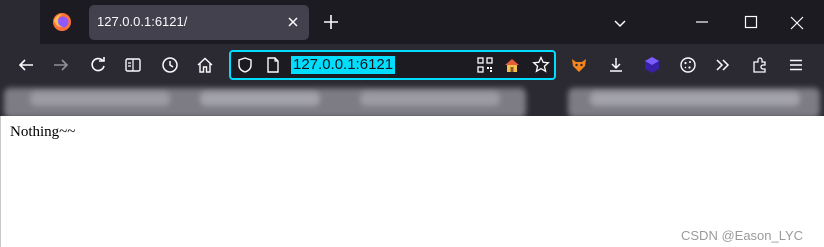 The height and width of the screenshot is (247, 824). What do you see at coordinates (620, 23) in the screenshot?
I see `list-all-tabs-icon` at bounding box center [620, 23].